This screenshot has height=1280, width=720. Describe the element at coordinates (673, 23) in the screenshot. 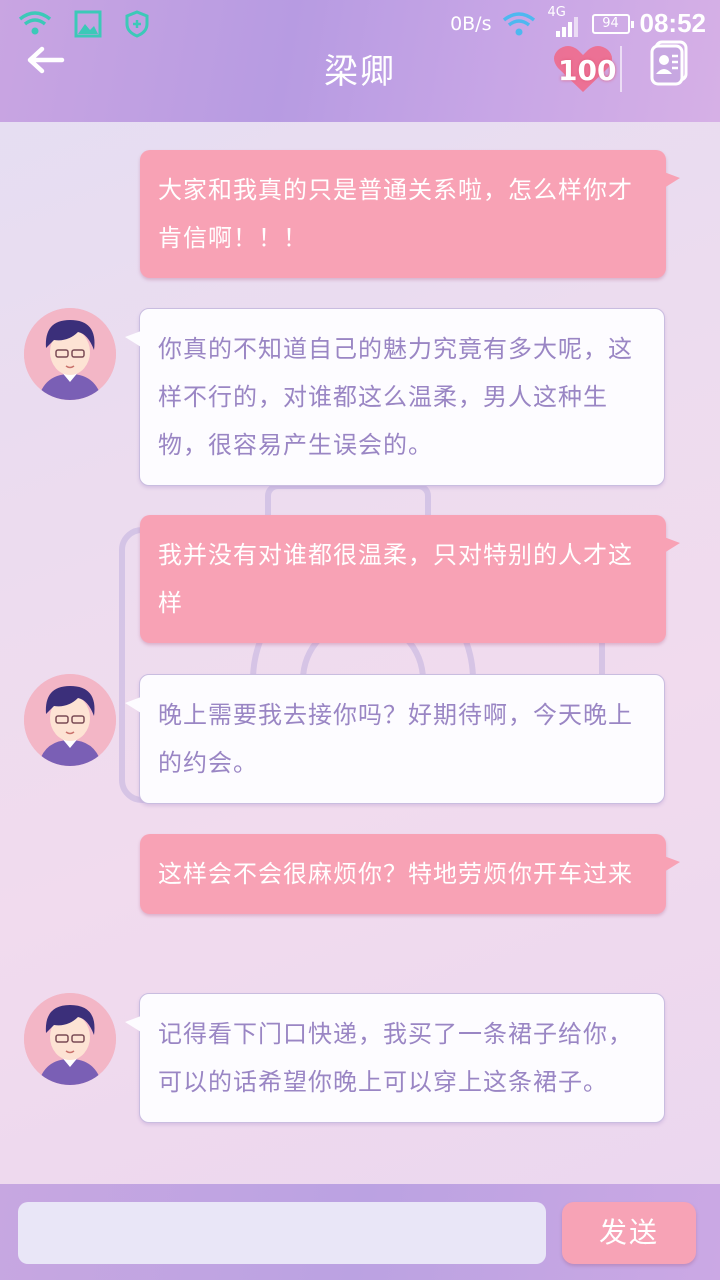

I see `clock: 08:52` at that location.